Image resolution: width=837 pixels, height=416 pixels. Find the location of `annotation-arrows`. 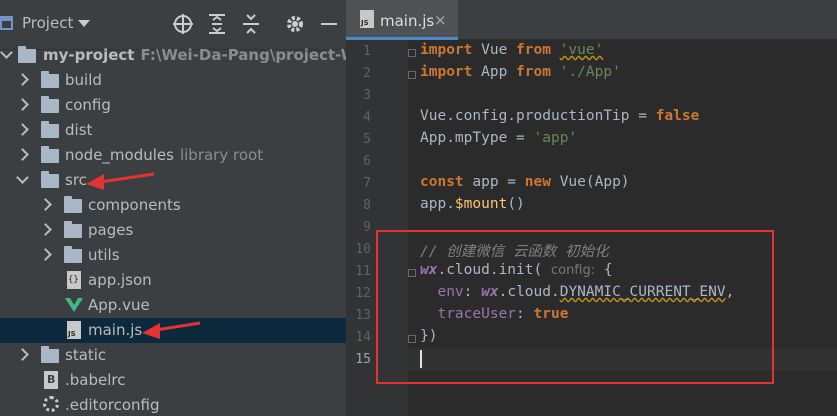

annotation-arrows is located at coordinates (143, 255).